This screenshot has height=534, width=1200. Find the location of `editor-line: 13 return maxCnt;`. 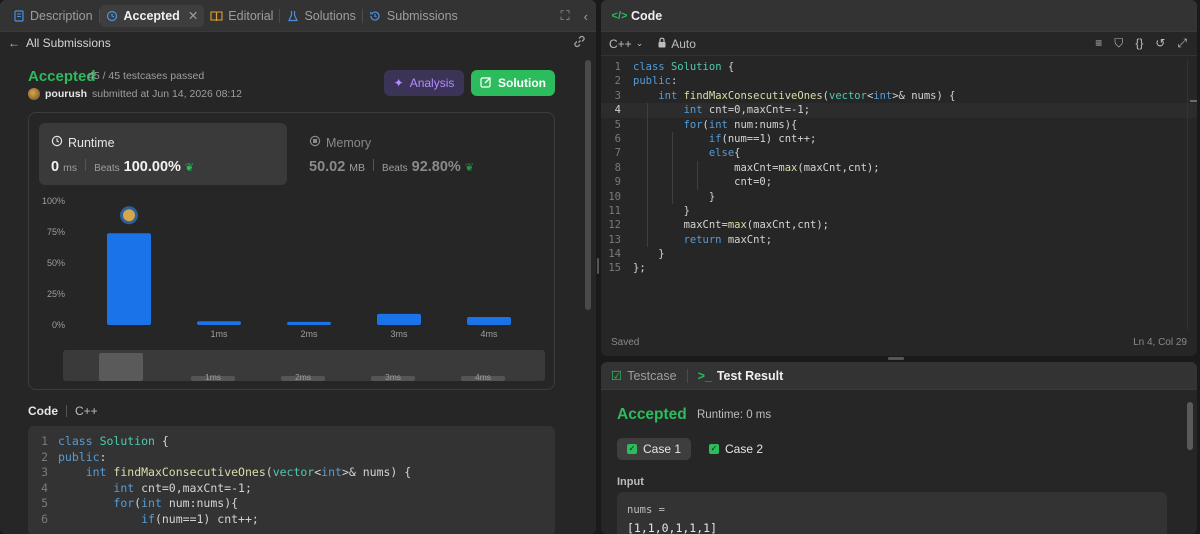

editor-line: 13 return maxCnt; is located at coordinates (899, 240).